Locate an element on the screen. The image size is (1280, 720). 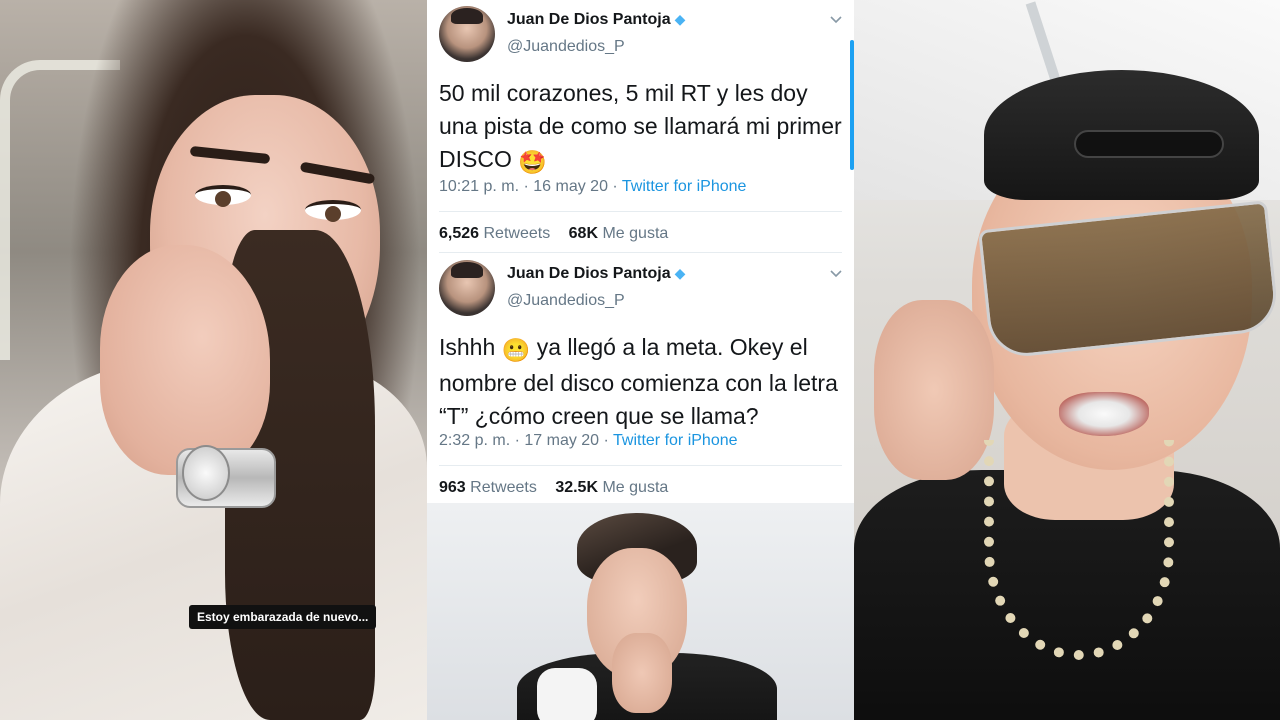
cap-strap is located at coordinates (1149, 144).